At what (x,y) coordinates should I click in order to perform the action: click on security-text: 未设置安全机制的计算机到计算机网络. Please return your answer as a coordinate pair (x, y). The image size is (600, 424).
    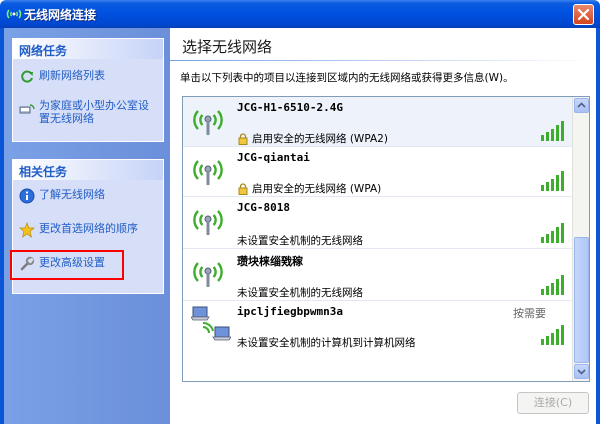
    Looking at the image, I should click on (326, 343).